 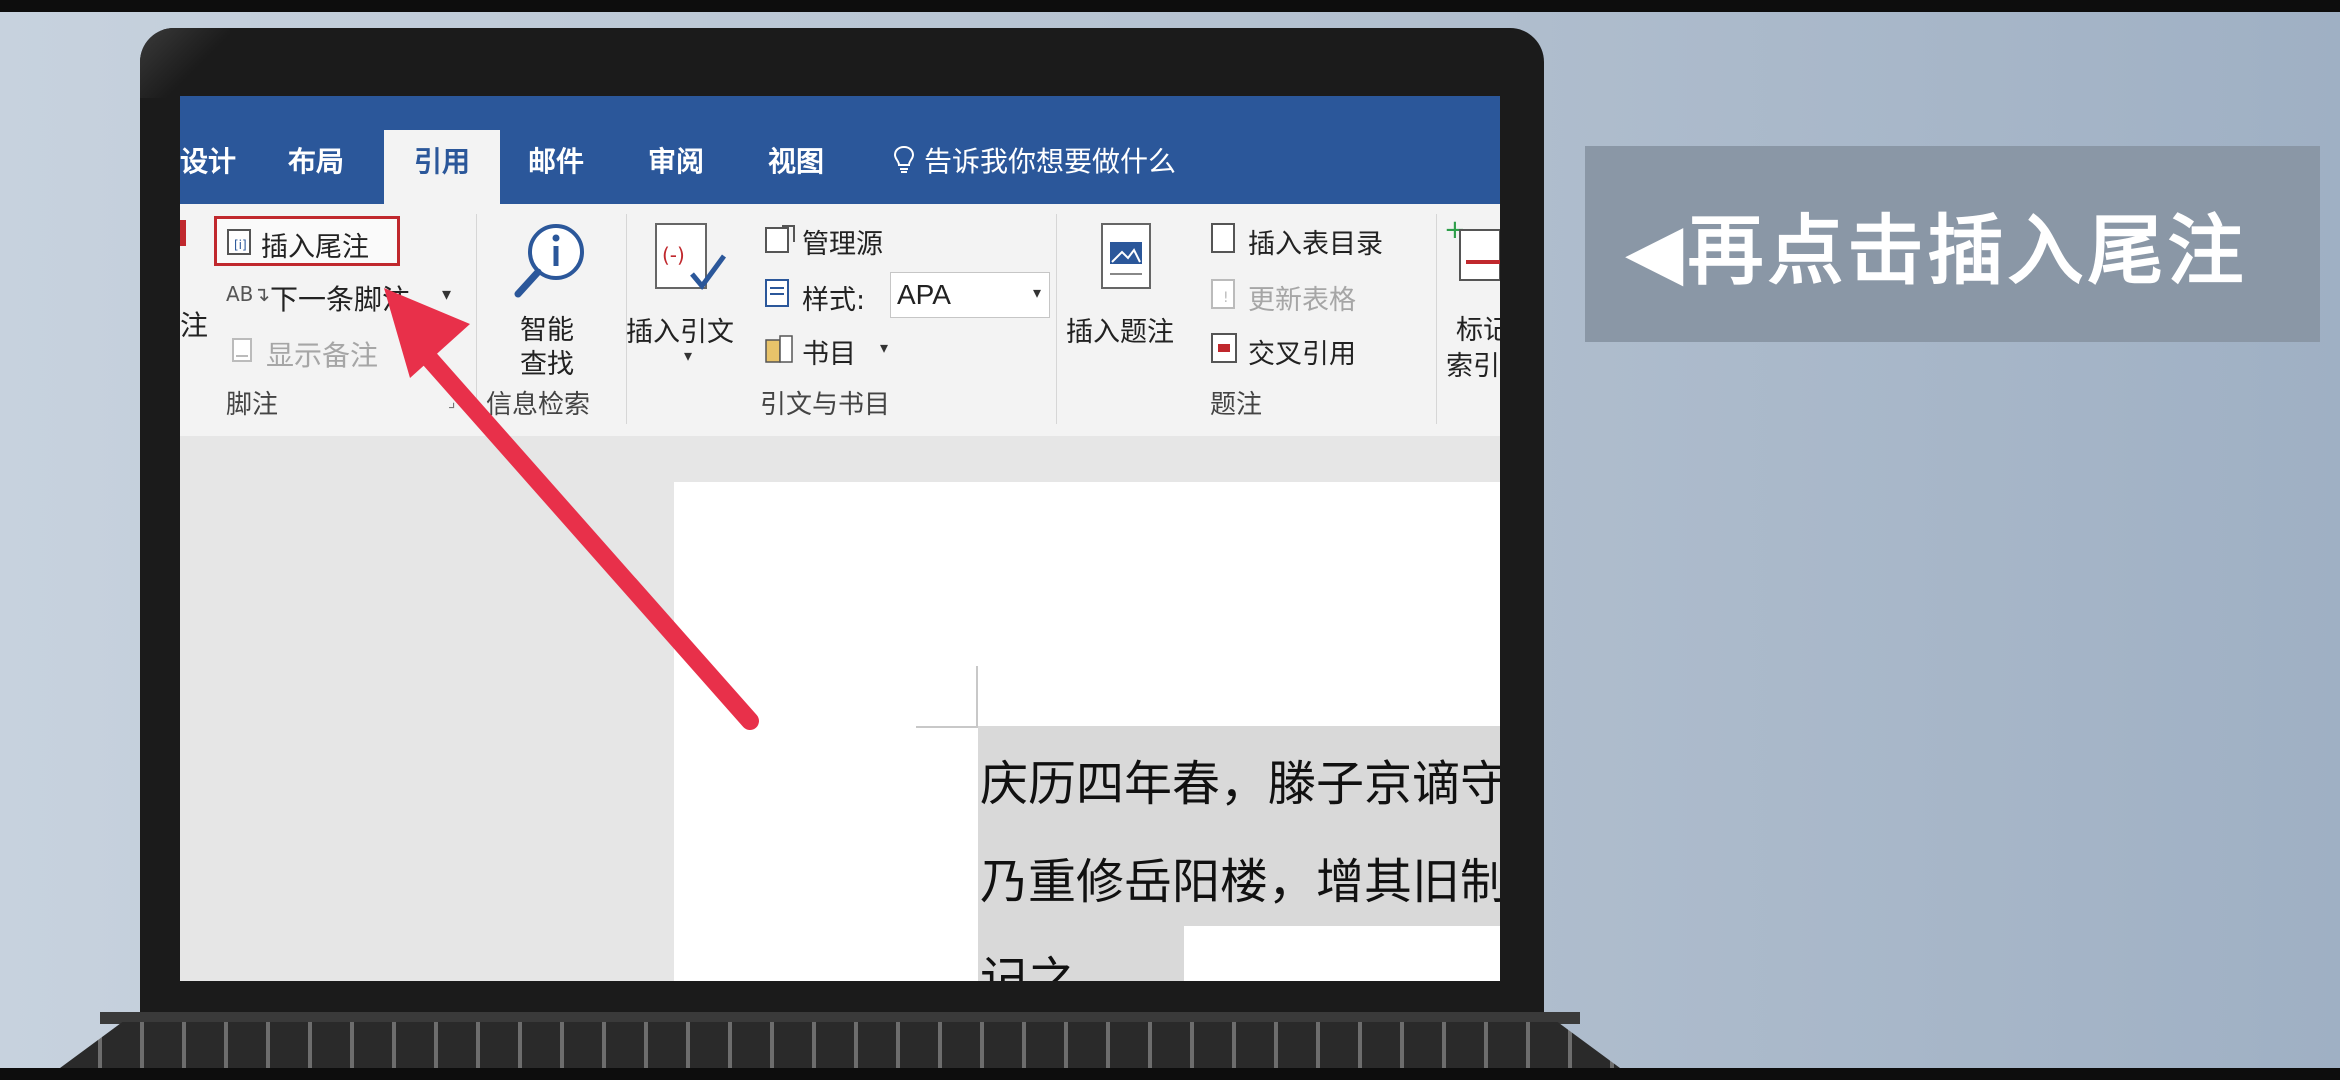 I want to click on bottom-letterbox, so click(x=1170, y=1074).